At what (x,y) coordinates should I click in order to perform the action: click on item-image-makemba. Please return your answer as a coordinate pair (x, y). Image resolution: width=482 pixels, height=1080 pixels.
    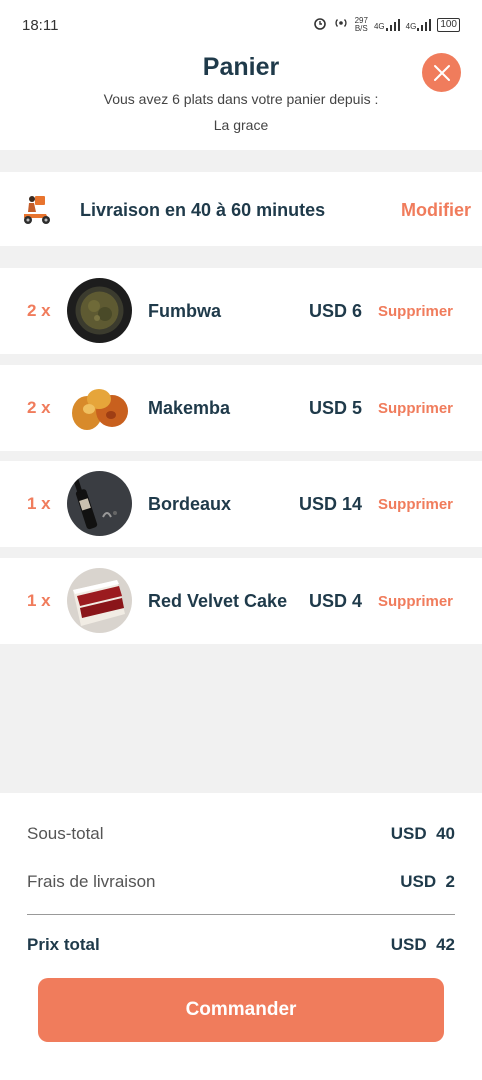
    Looking at the image, I should click on (99, 407).